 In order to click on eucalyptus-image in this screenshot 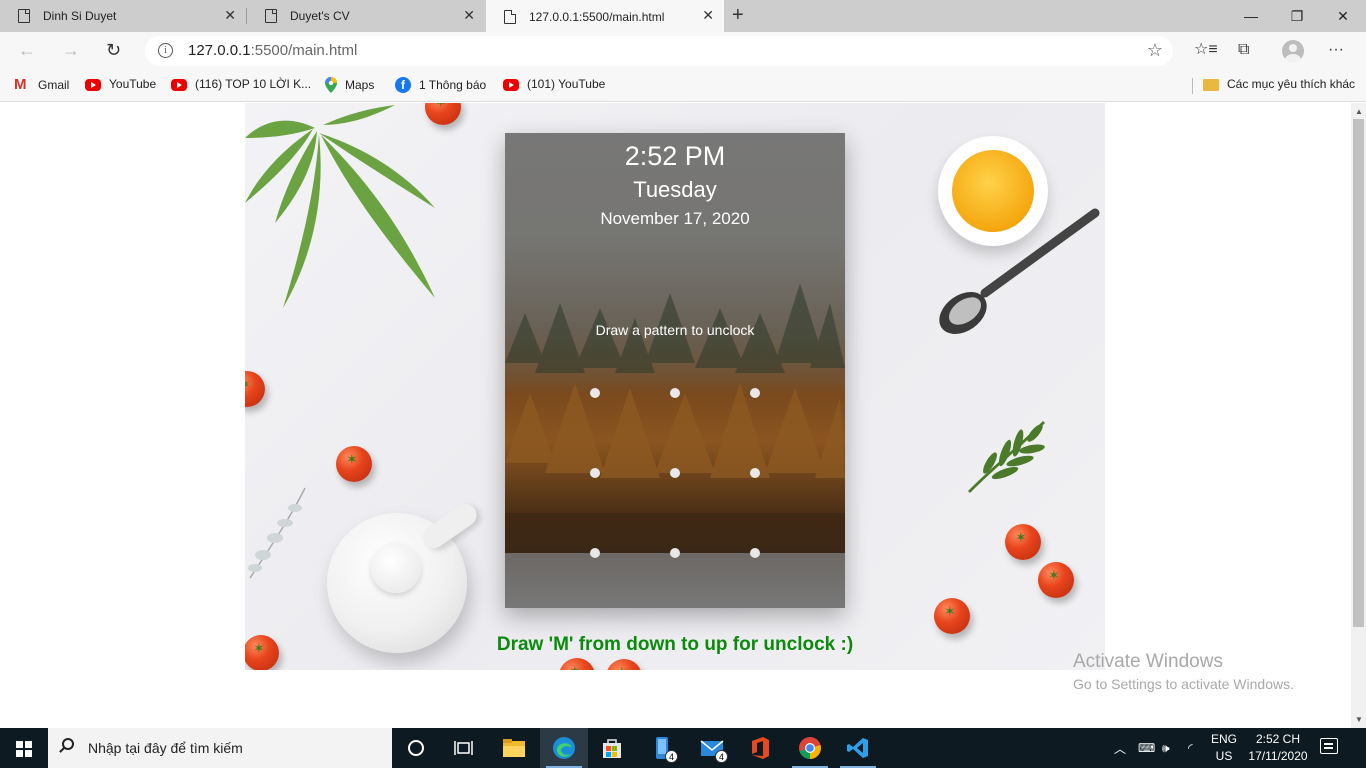, I will do `click(277, 533)`.